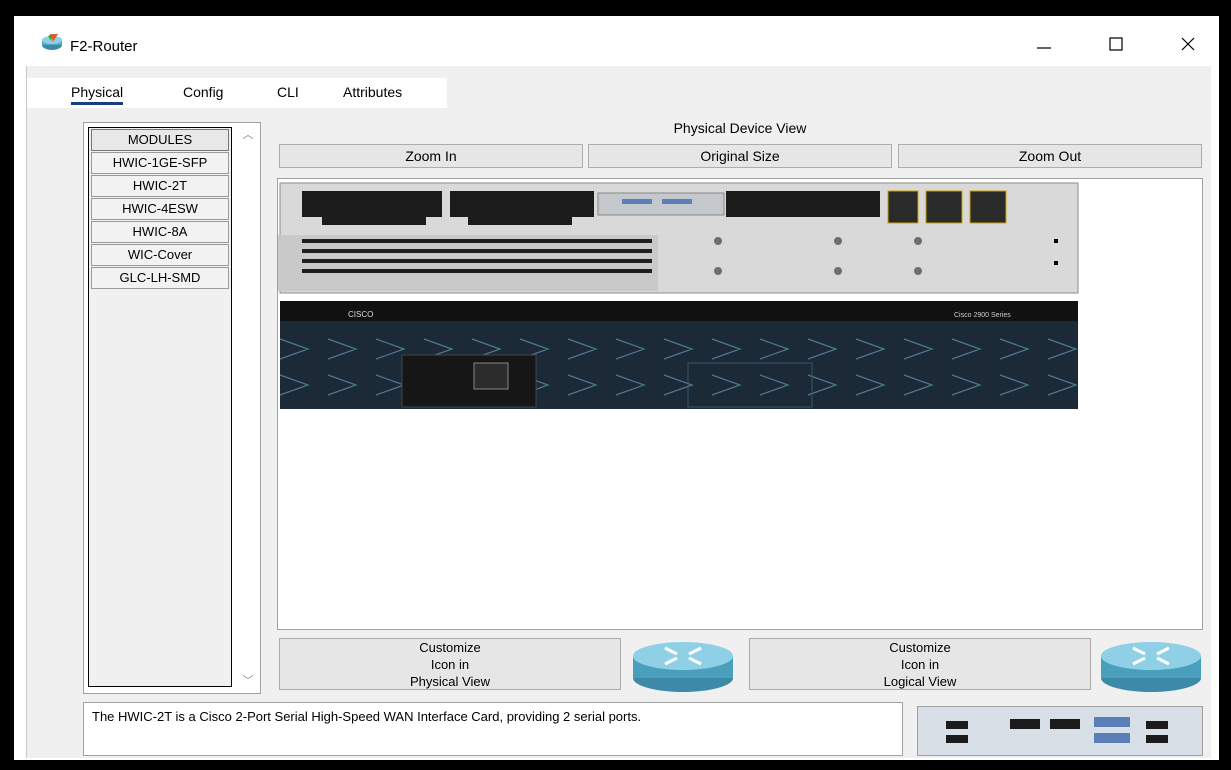 The image size is (1231, 770). I want to click on tab-bar: Physical Config CLI Attributes, so click(237, 93).